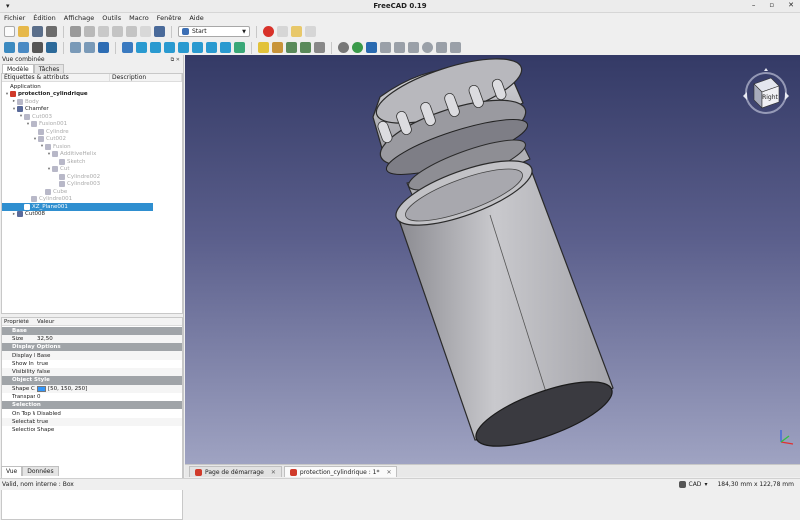 This screenshot has width=800, height=520. I want to click on property-row: Transpare...0, so click(92, 397).